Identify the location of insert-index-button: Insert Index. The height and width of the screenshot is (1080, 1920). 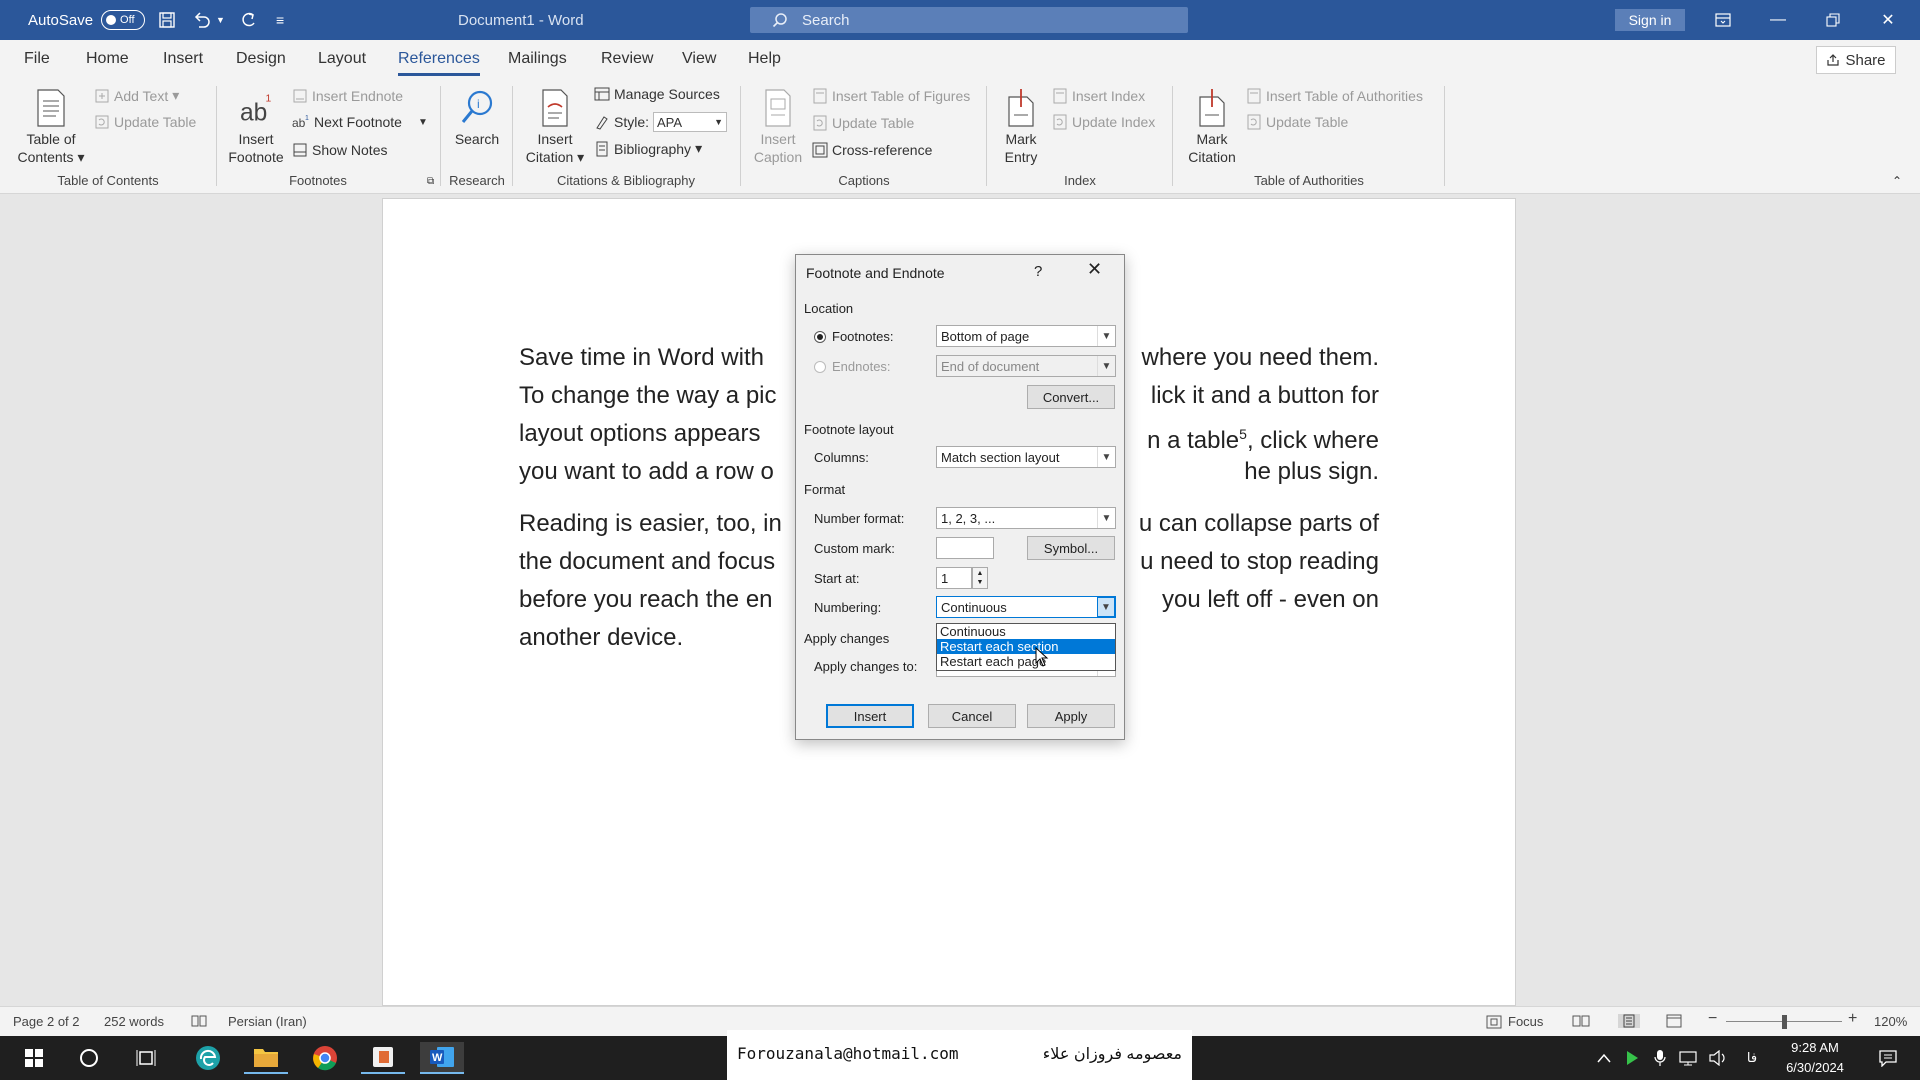
(1098, 96).